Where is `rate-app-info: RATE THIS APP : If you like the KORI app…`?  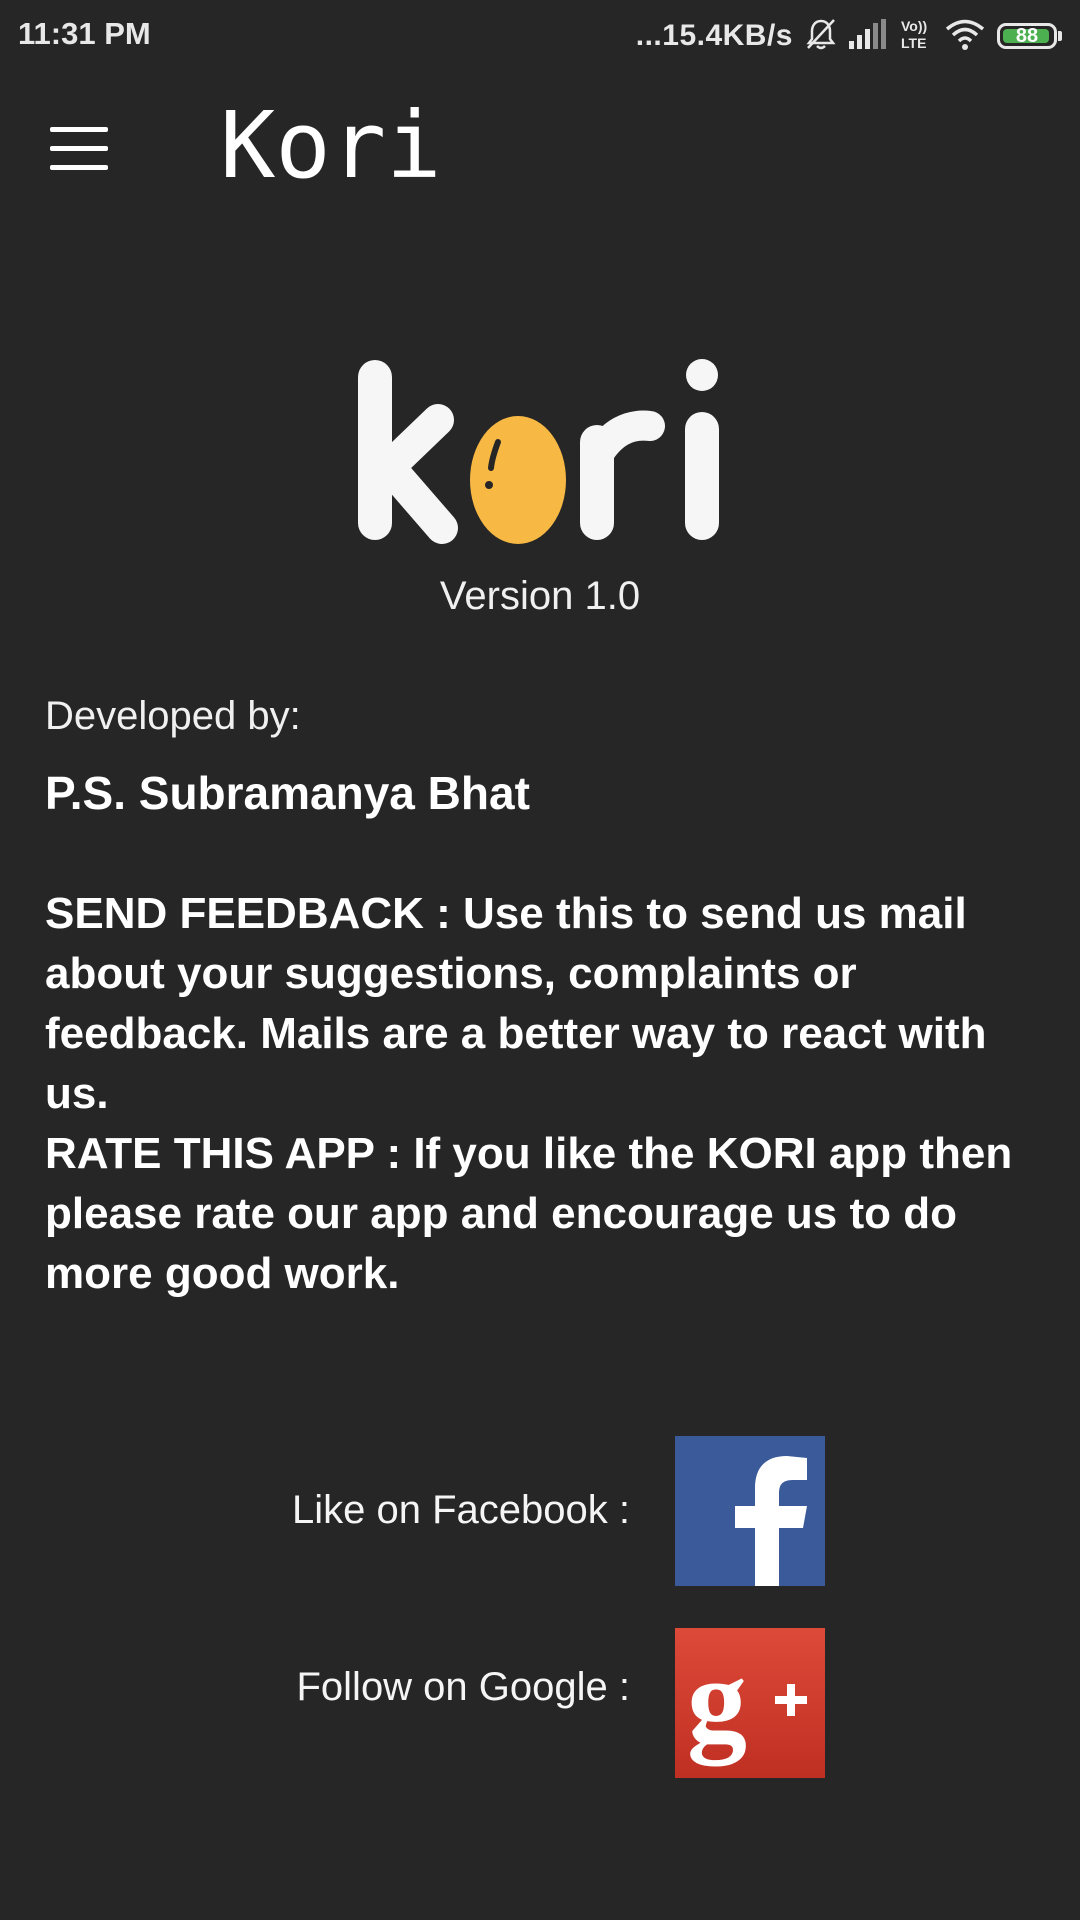 rate-app-info: RATE THIS APP : If you like the KORI app… is located at coordinates (529, 1213).